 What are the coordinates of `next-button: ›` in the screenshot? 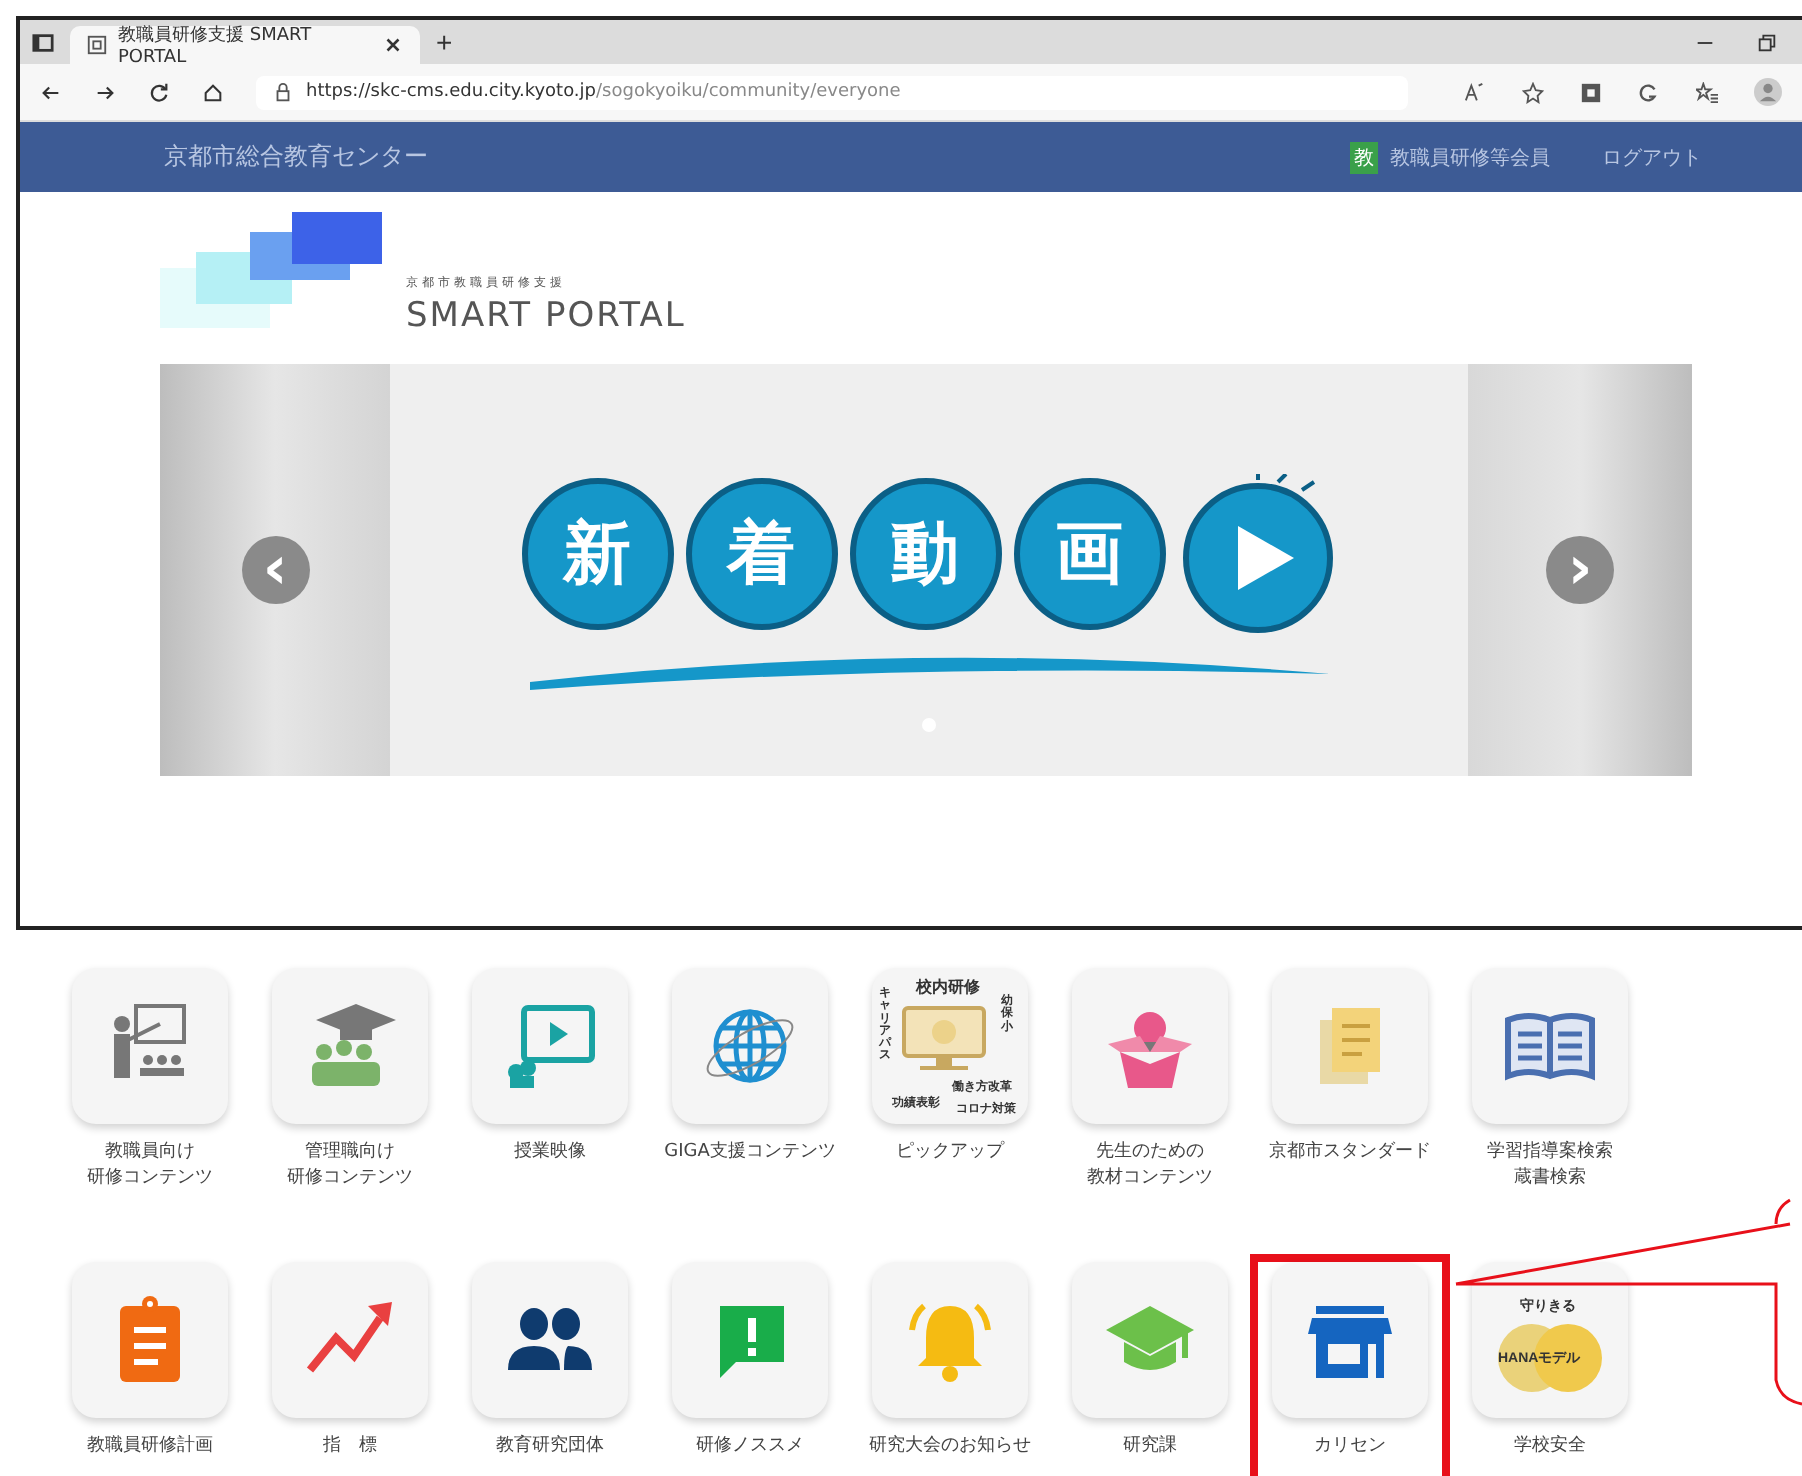 It's located at (1580, 570).